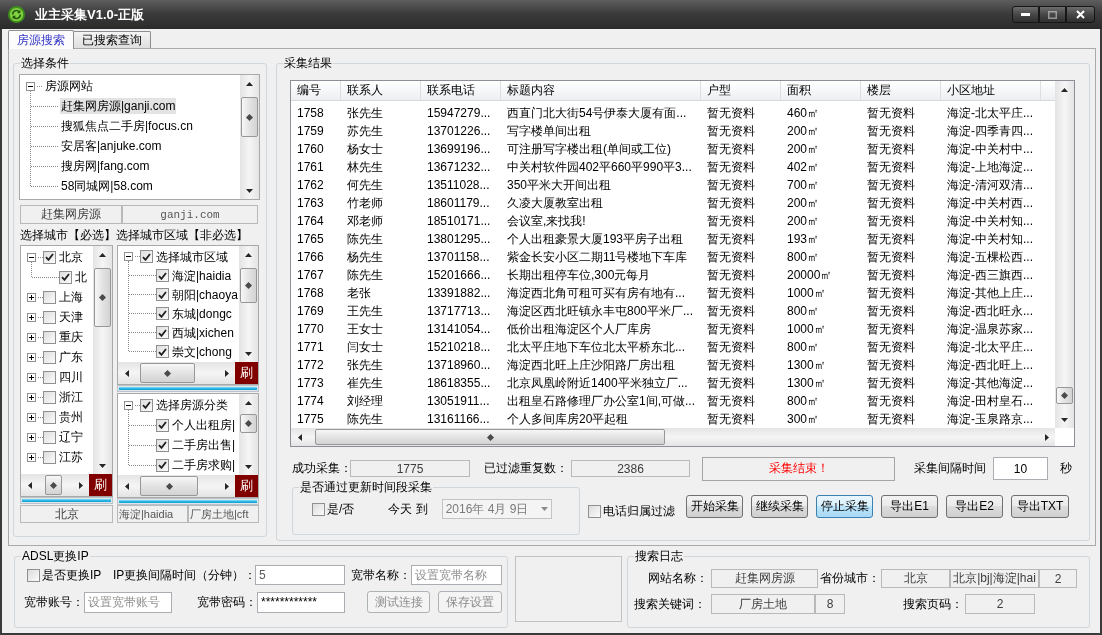 The image size is (1102, 635). Describe the element at coordinates (71, 214) in the screenshot. I see `site-name-field: 赶集网房源` at that location.